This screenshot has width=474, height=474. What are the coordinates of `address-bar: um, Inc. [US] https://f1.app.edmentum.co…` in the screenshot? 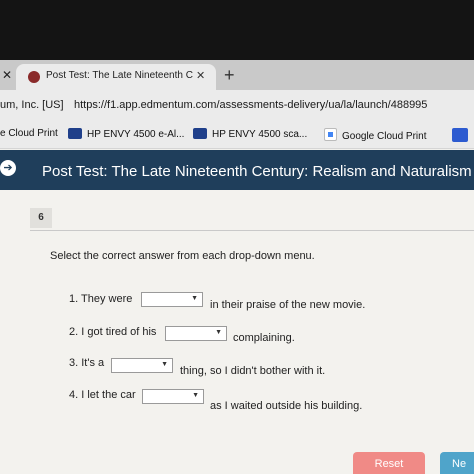 It's located at (237, 106).